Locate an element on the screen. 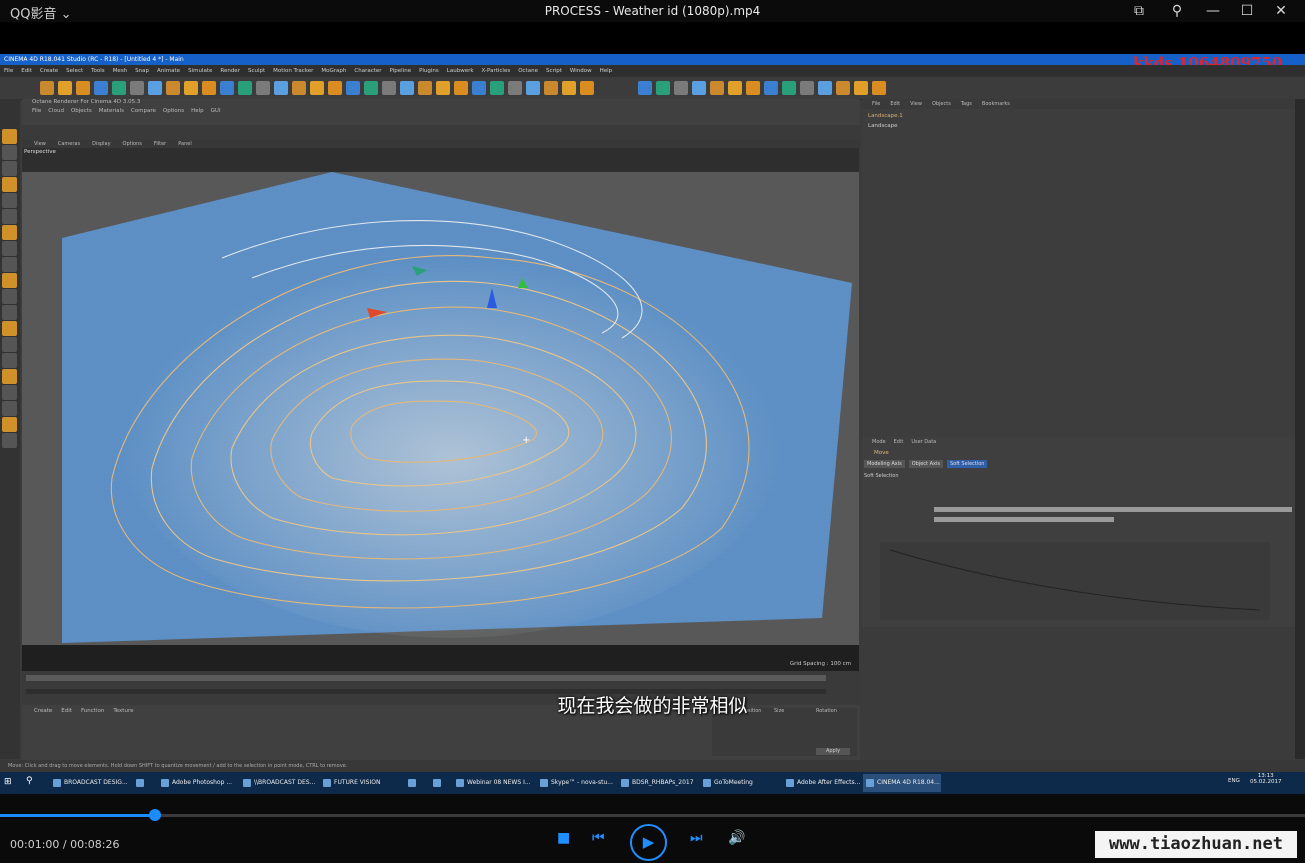 The width and height of the screenshot is (1305, 863). object-landscape-1: Landscape.1 is located at coordinates (885, 116).